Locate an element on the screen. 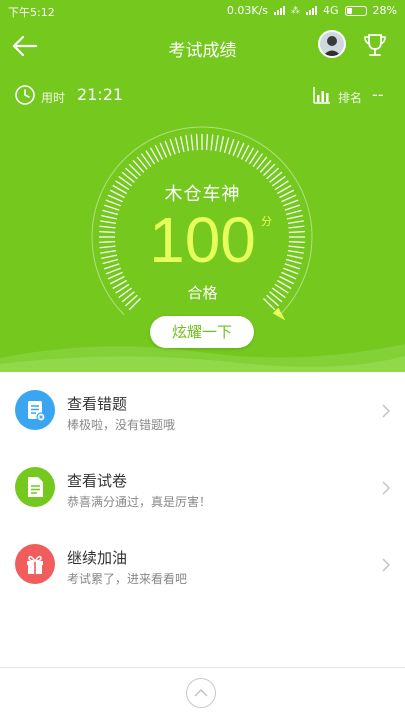  list-item-view-paper: 查看试卷 恭喜满分通过，真是厉害！ is located at coordinates (202, 487).